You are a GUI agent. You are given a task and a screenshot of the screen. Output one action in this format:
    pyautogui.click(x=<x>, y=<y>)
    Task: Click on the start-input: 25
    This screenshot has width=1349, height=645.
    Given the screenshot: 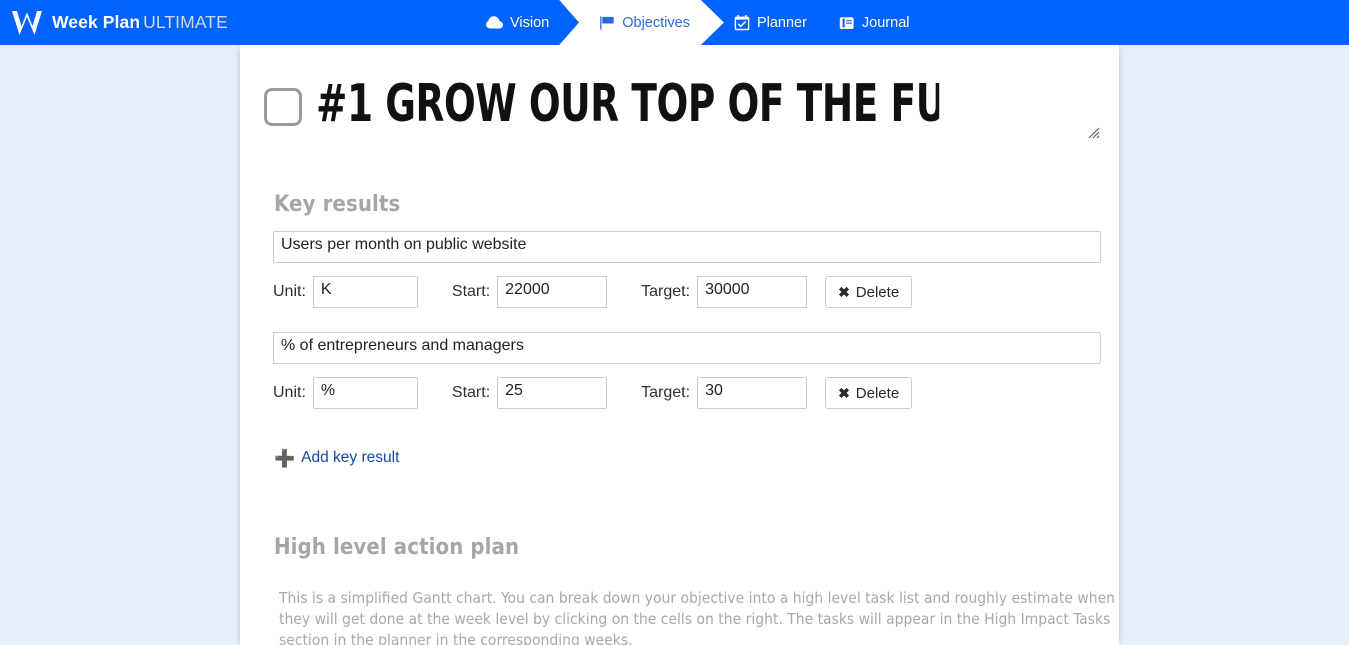 What is the action you would take?
    pyautogui.click(x=552, y=393)
    